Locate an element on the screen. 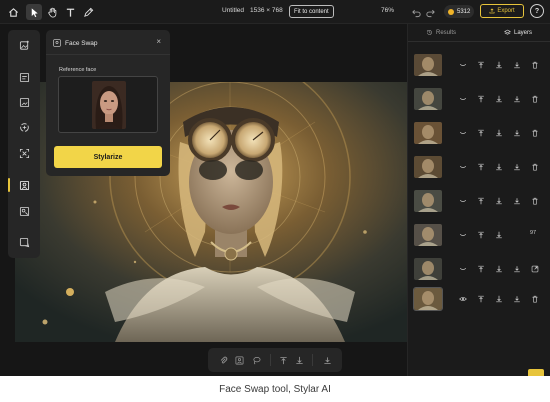  external-icon is located at coordinates (534, 268).